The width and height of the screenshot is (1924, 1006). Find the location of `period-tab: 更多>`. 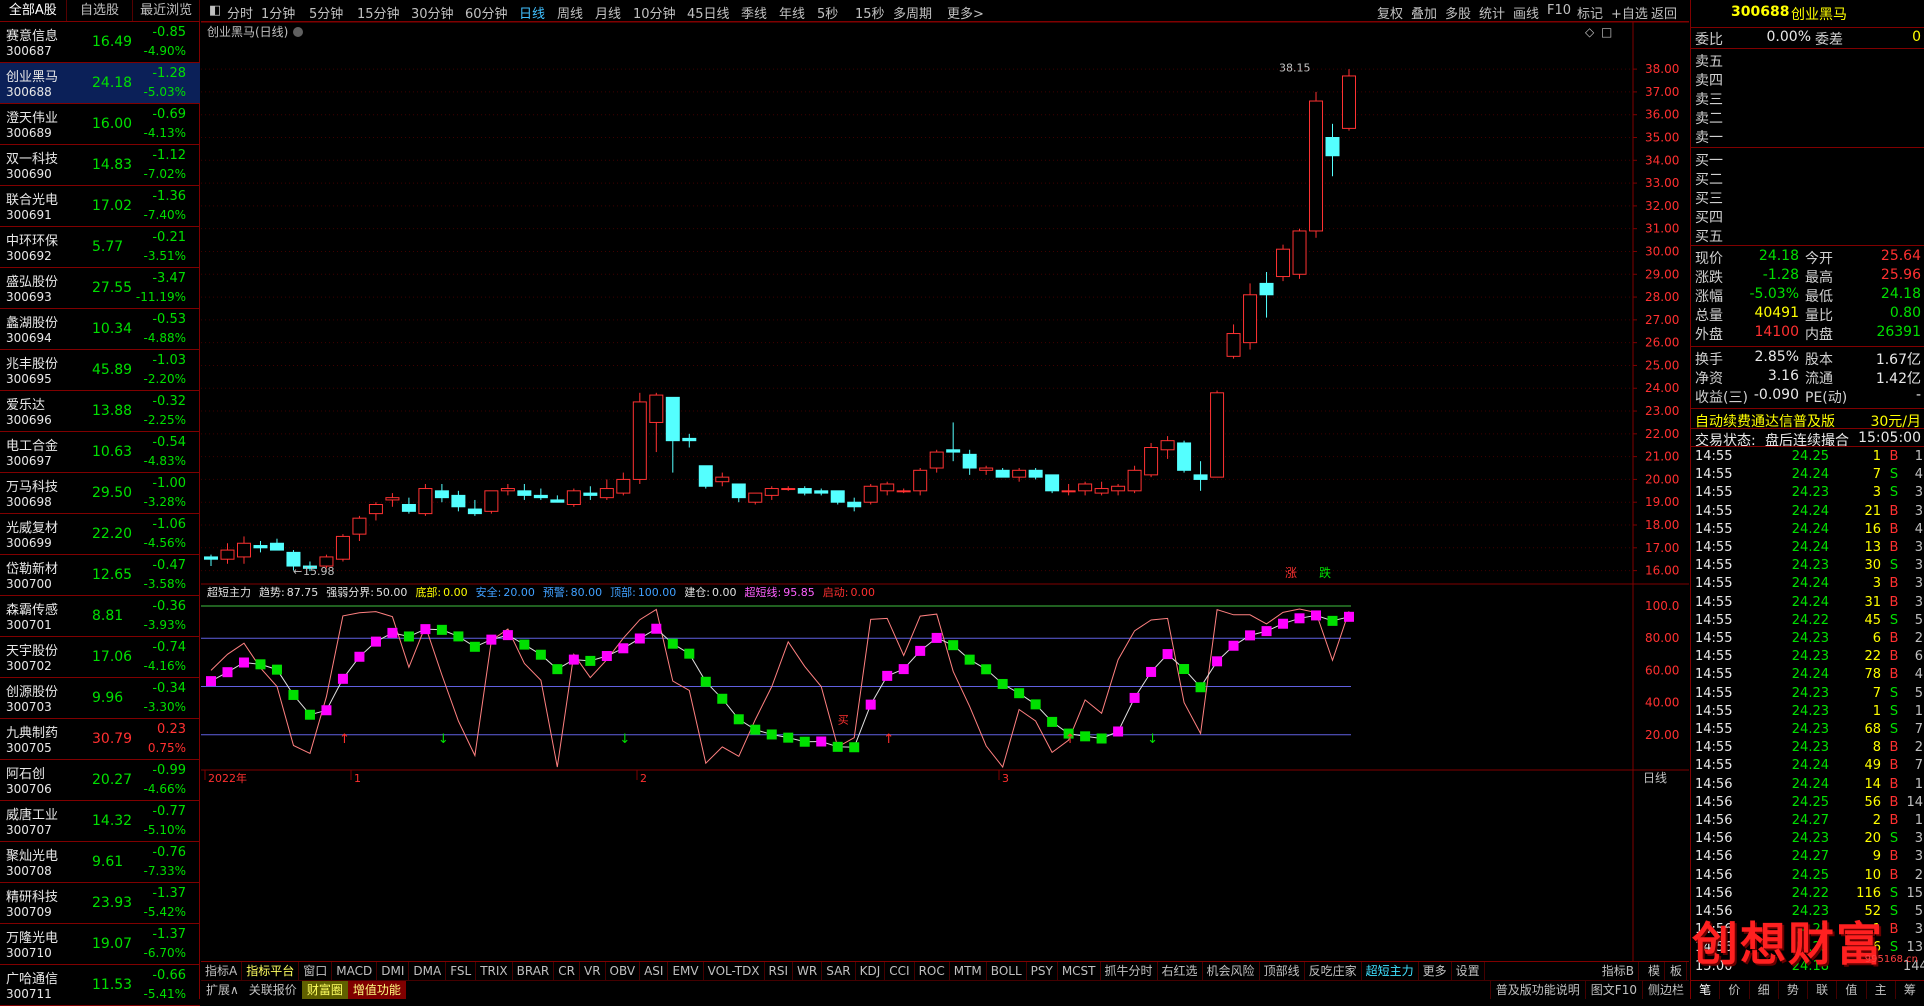

period-tab: 更多> is located at coordinates (965, 12).